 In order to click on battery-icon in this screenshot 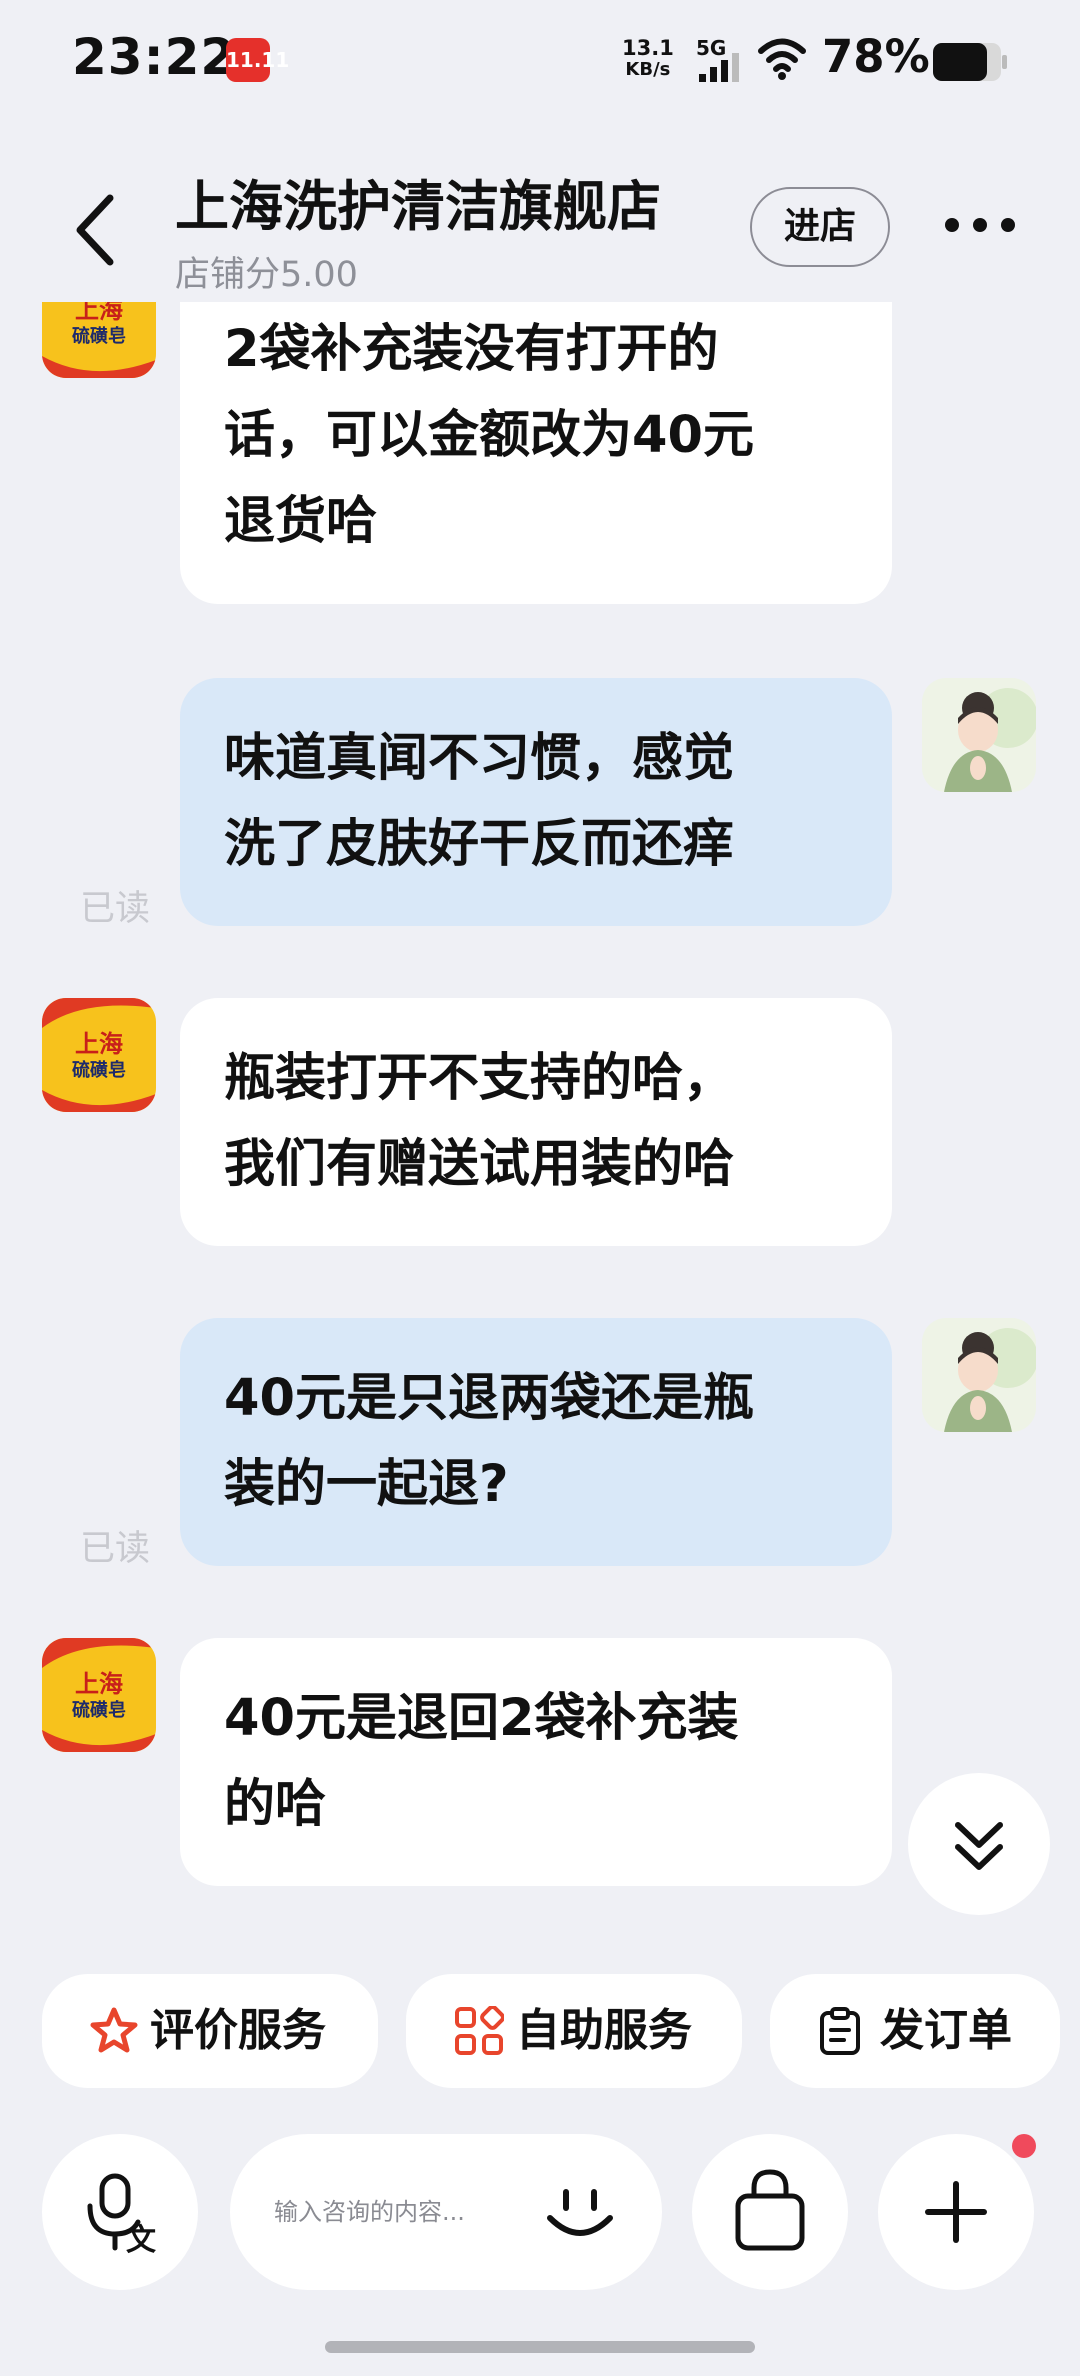, I will do `click(970, 62)`.